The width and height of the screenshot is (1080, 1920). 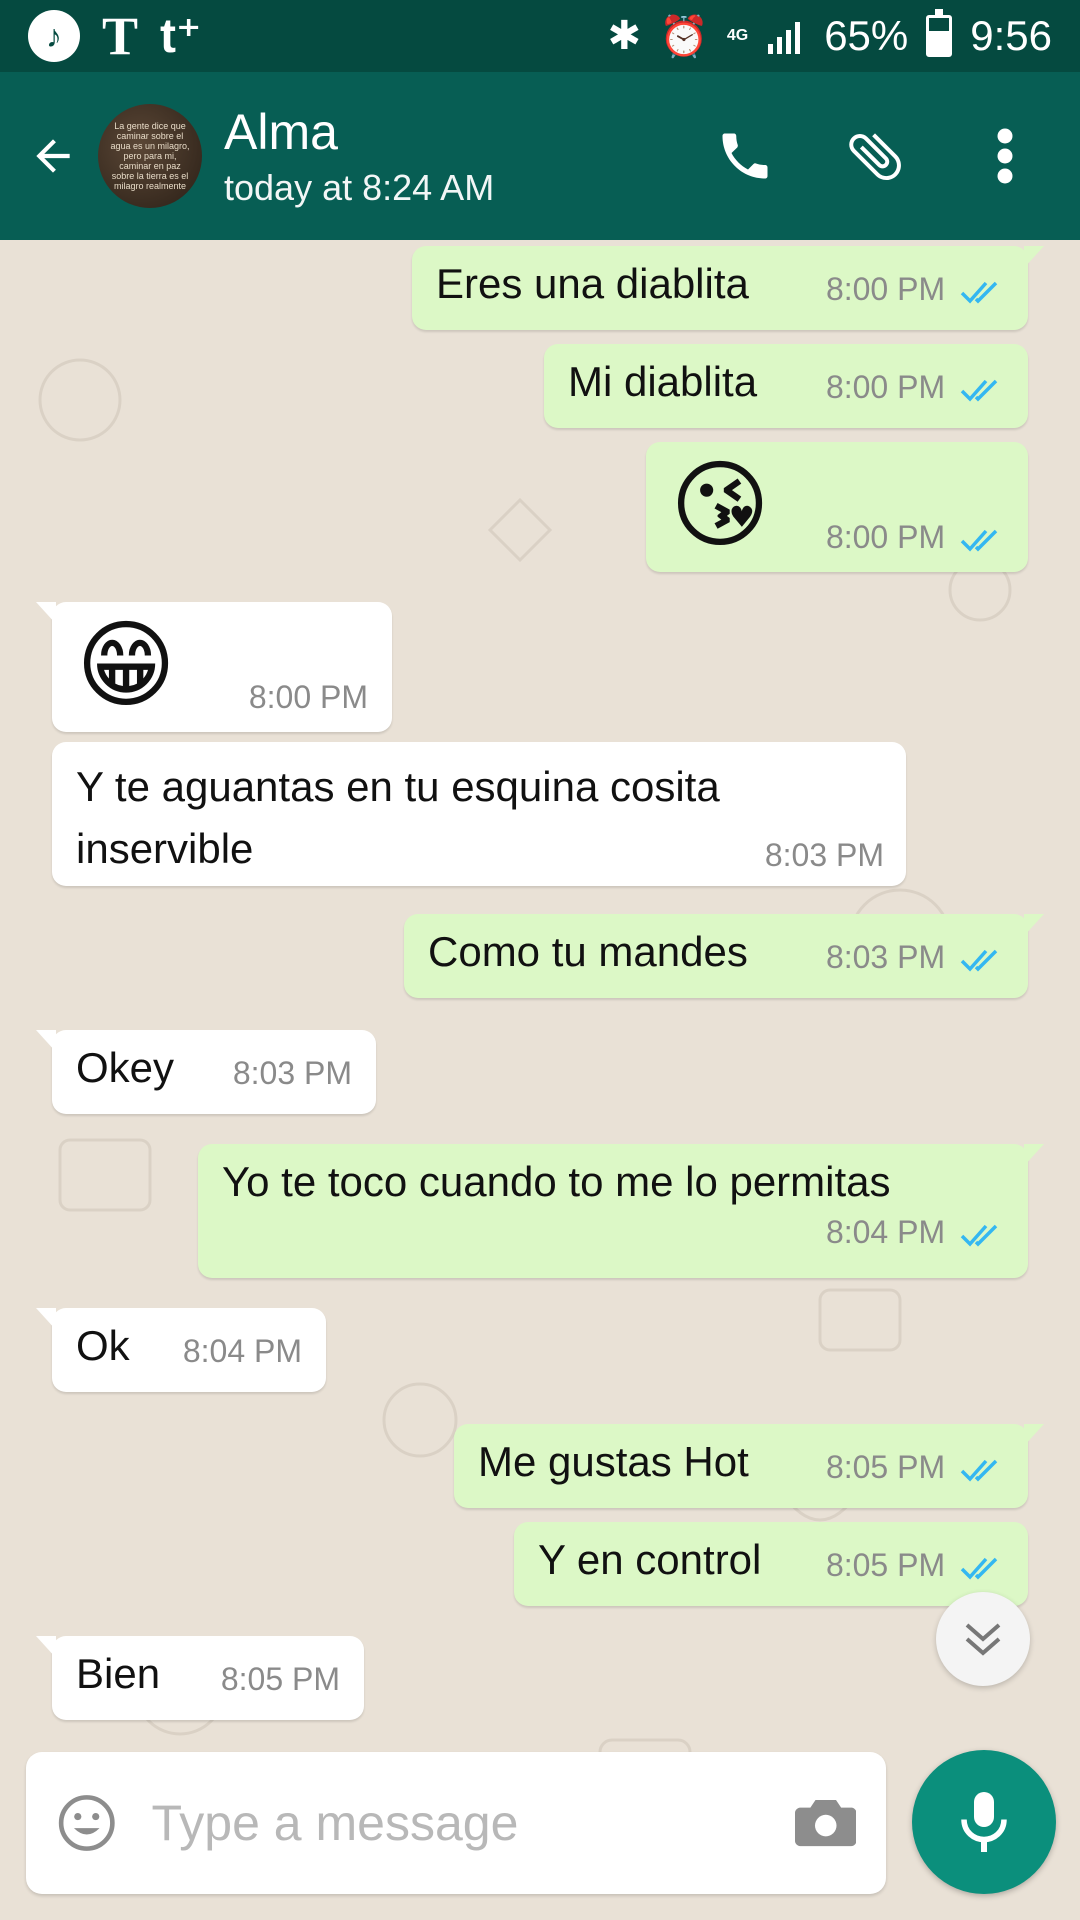 I want to click on message-text: Eres una diablita, so click(x=592, y=283).